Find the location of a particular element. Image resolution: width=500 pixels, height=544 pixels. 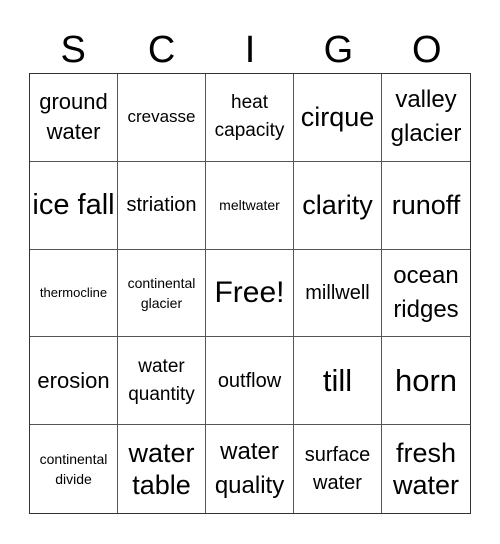

cell-label: surface water is located at coordinates (337, 469).